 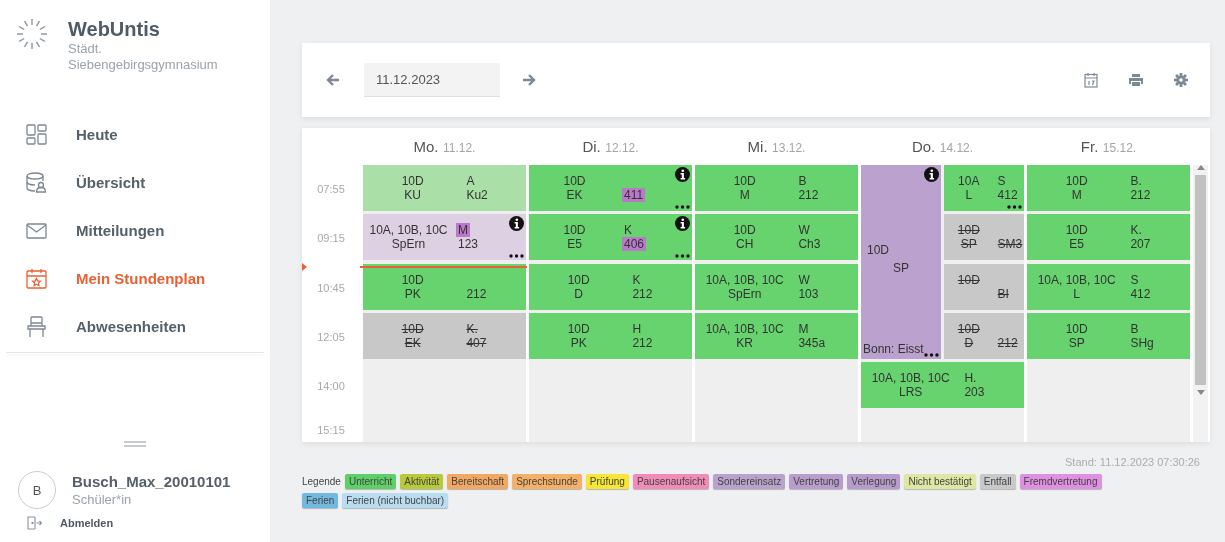 I want to click on lesson-room: 411, so click(x=634, y=195).